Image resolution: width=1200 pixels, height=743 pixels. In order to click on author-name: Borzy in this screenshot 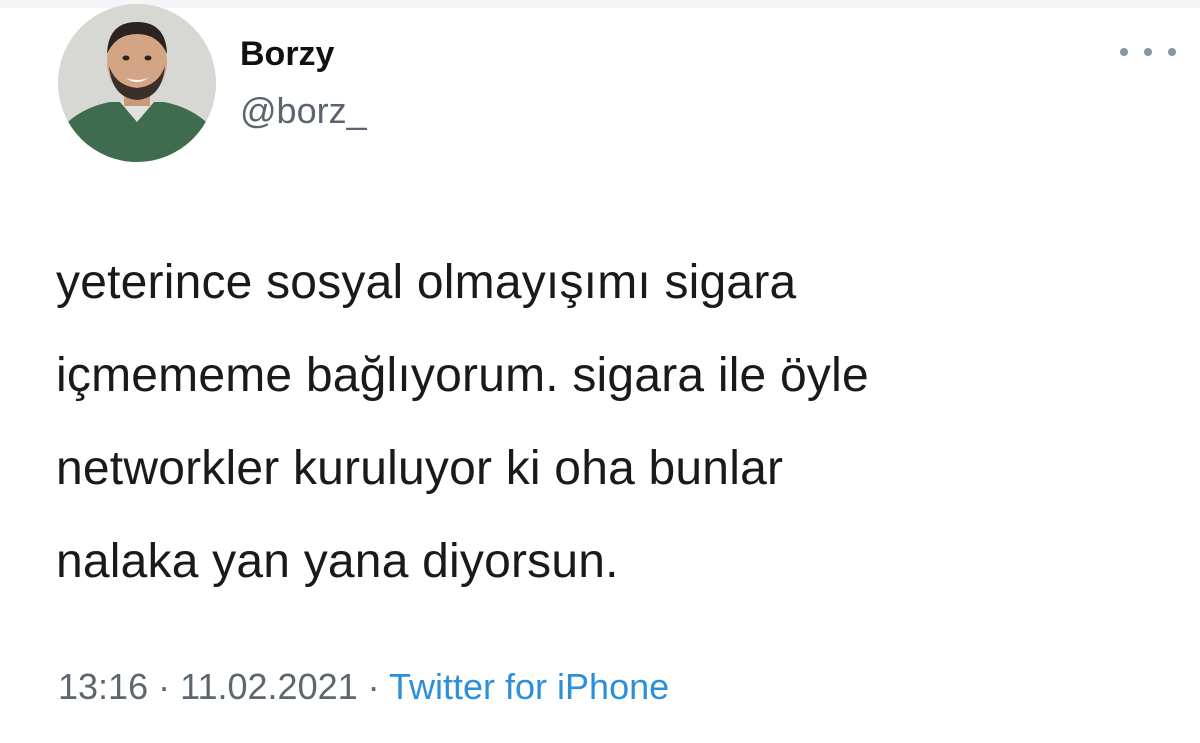, I will do `click(287, 54)`.